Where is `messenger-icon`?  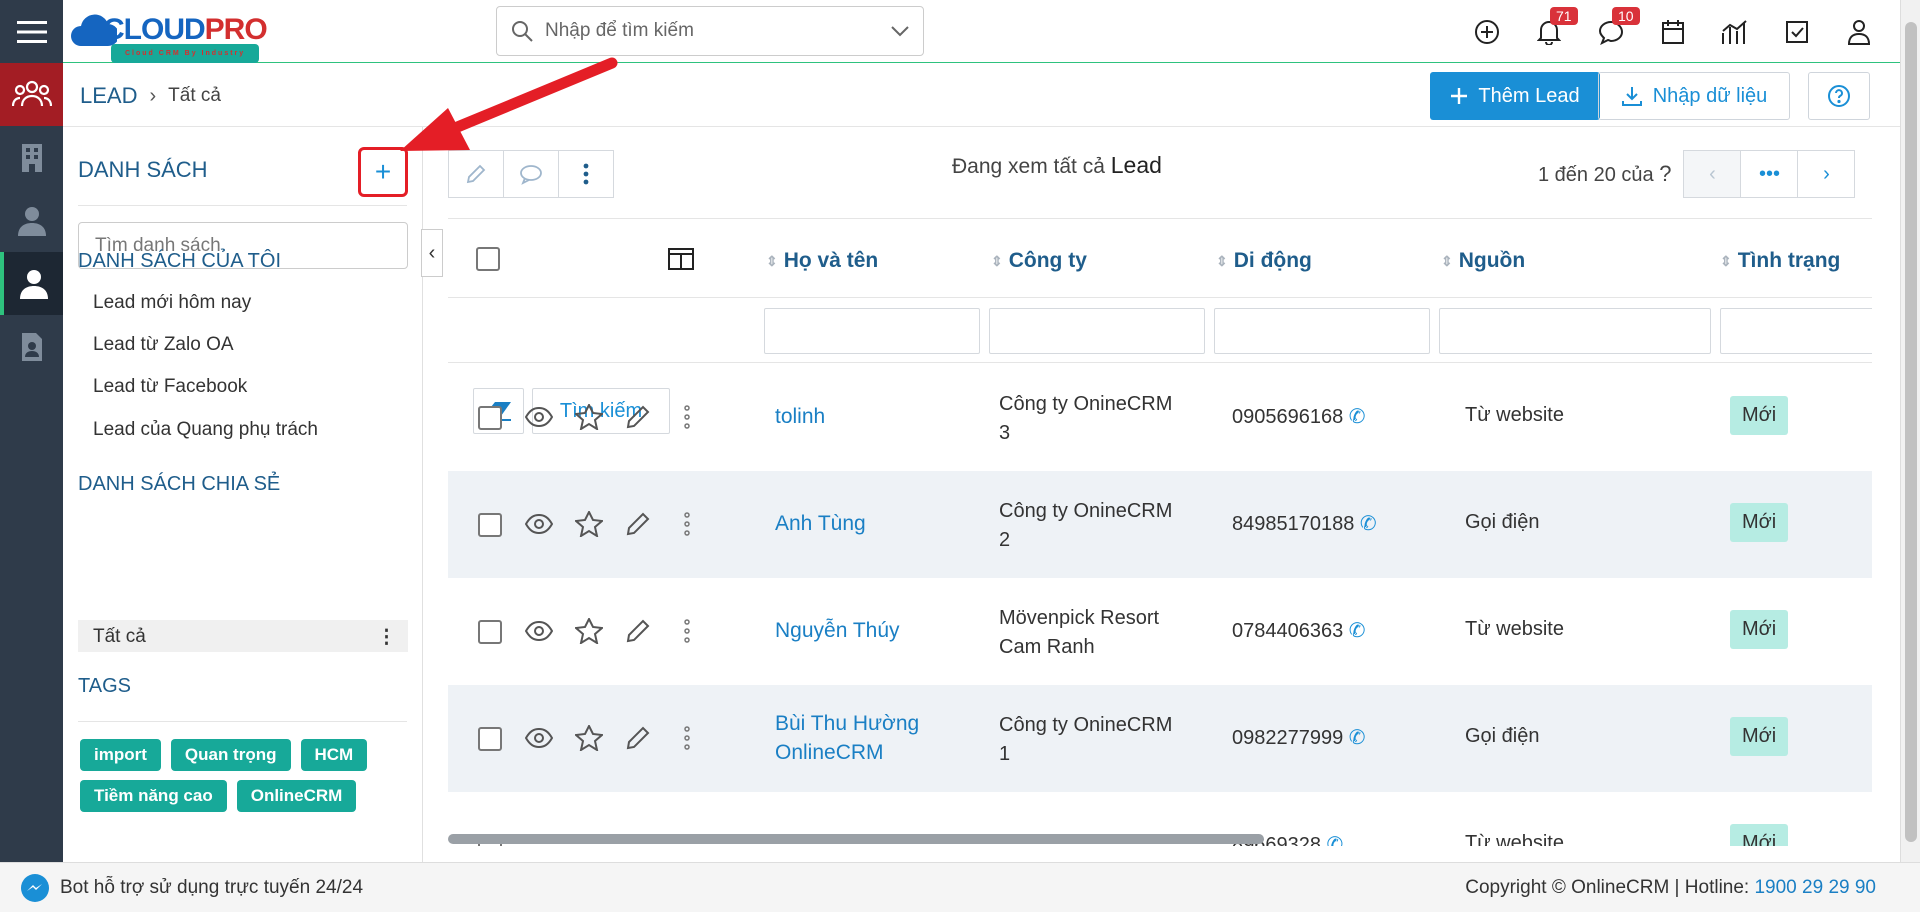
messenger-icon is located at coordinates (35, 887).